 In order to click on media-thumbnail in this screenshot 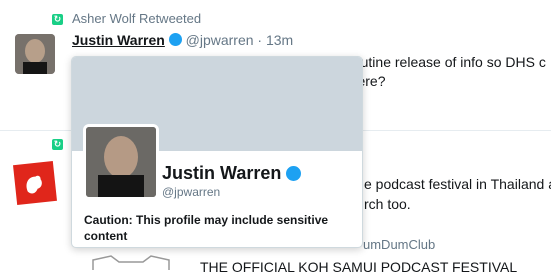, I will do `click(131, 262)`.